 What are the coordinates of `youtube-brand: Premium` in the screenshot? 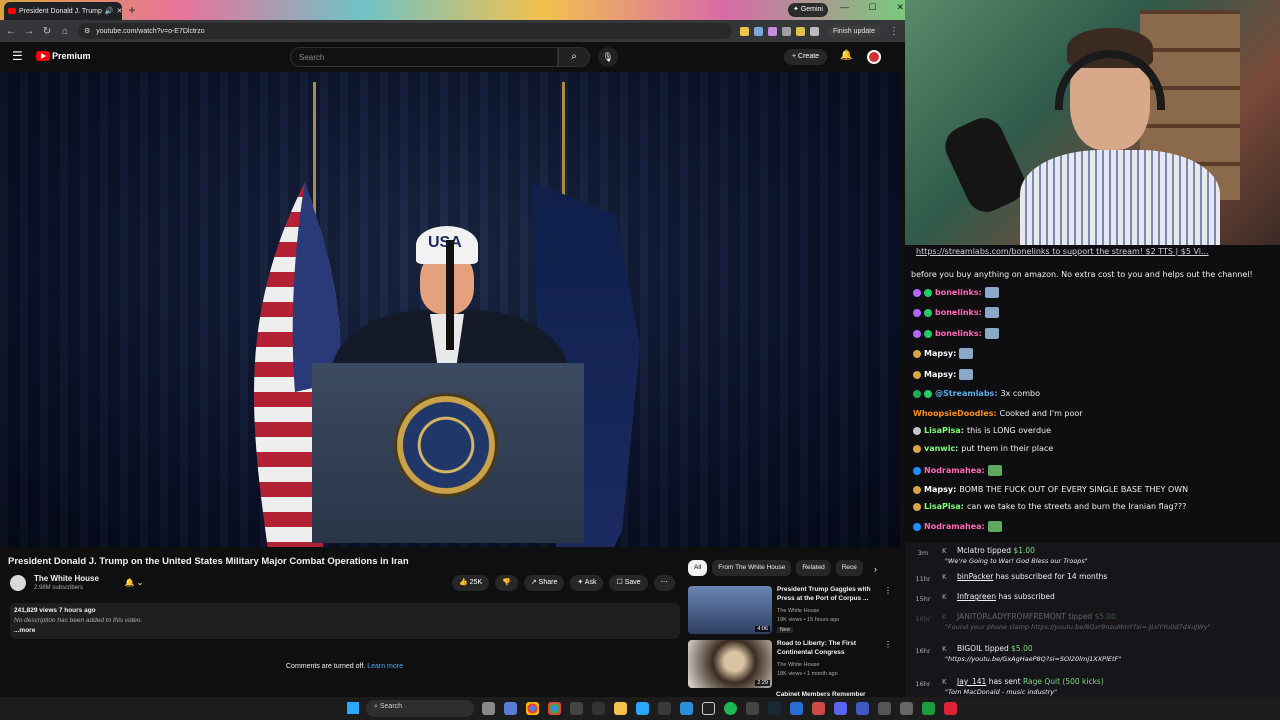 It's located at (71, 56).